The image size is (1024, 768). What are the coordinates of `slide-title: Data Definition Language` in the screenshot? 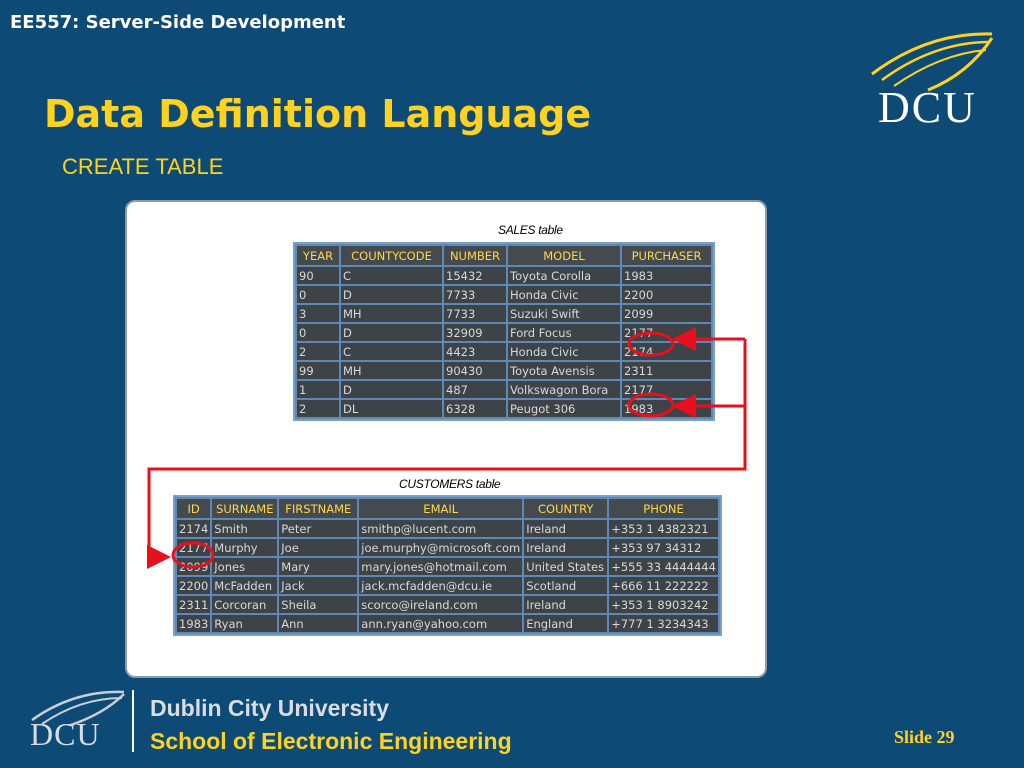 It's located at (318, 114).